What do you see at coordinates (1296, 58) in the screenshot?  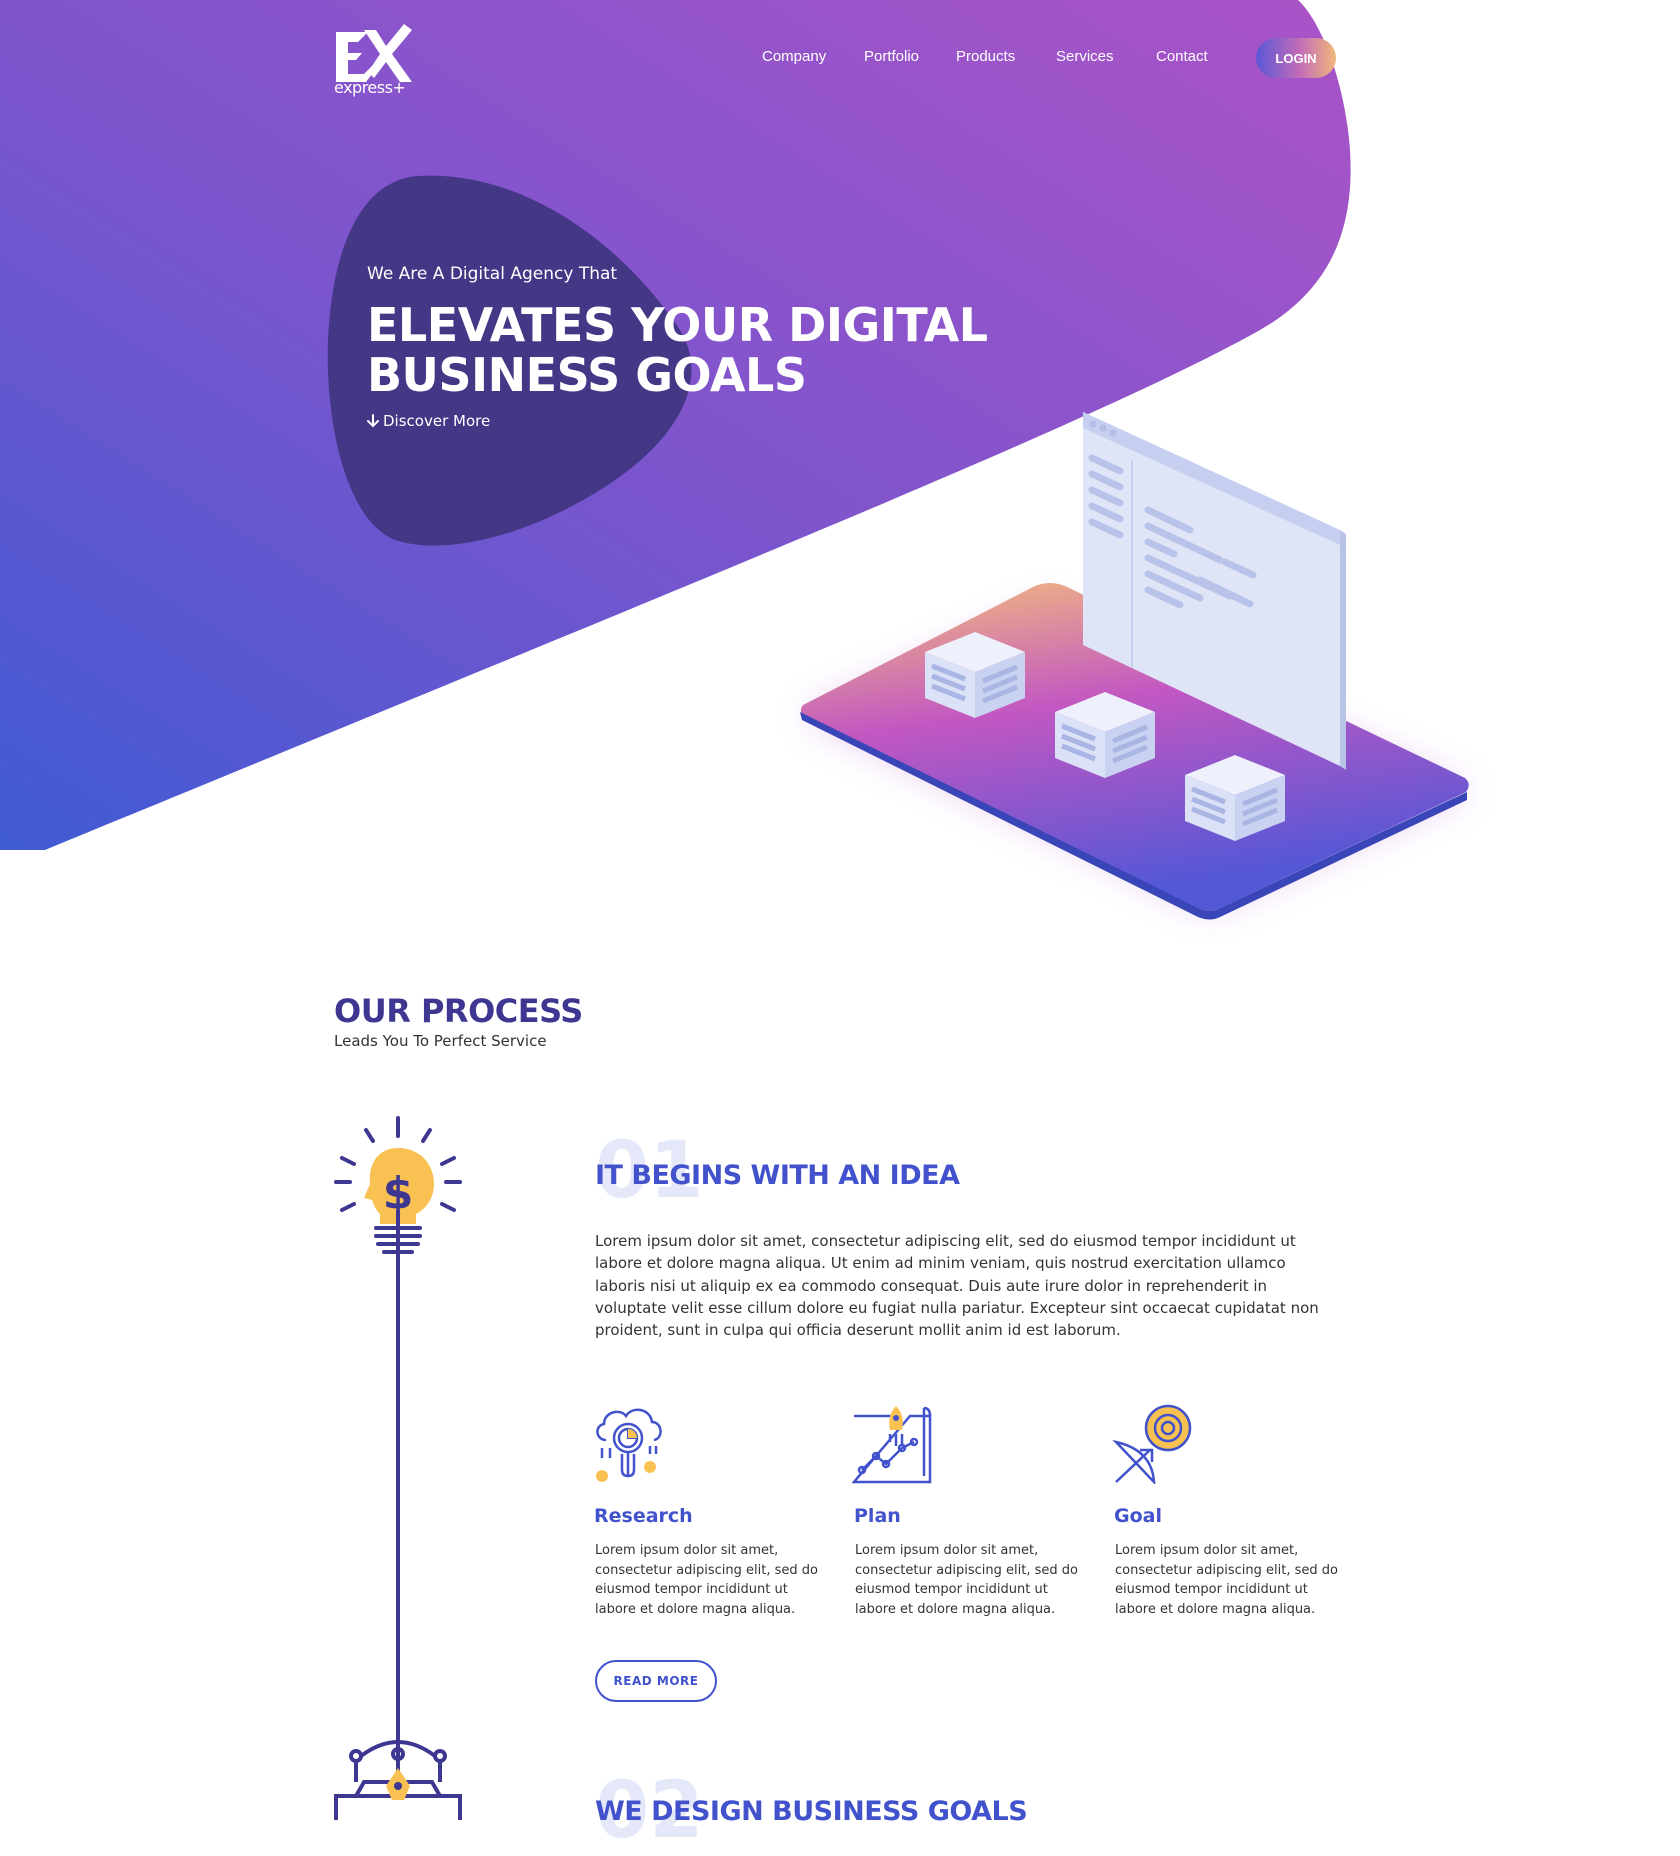 I see `login-button: LOGIN` at bounding box center [1296, 58].